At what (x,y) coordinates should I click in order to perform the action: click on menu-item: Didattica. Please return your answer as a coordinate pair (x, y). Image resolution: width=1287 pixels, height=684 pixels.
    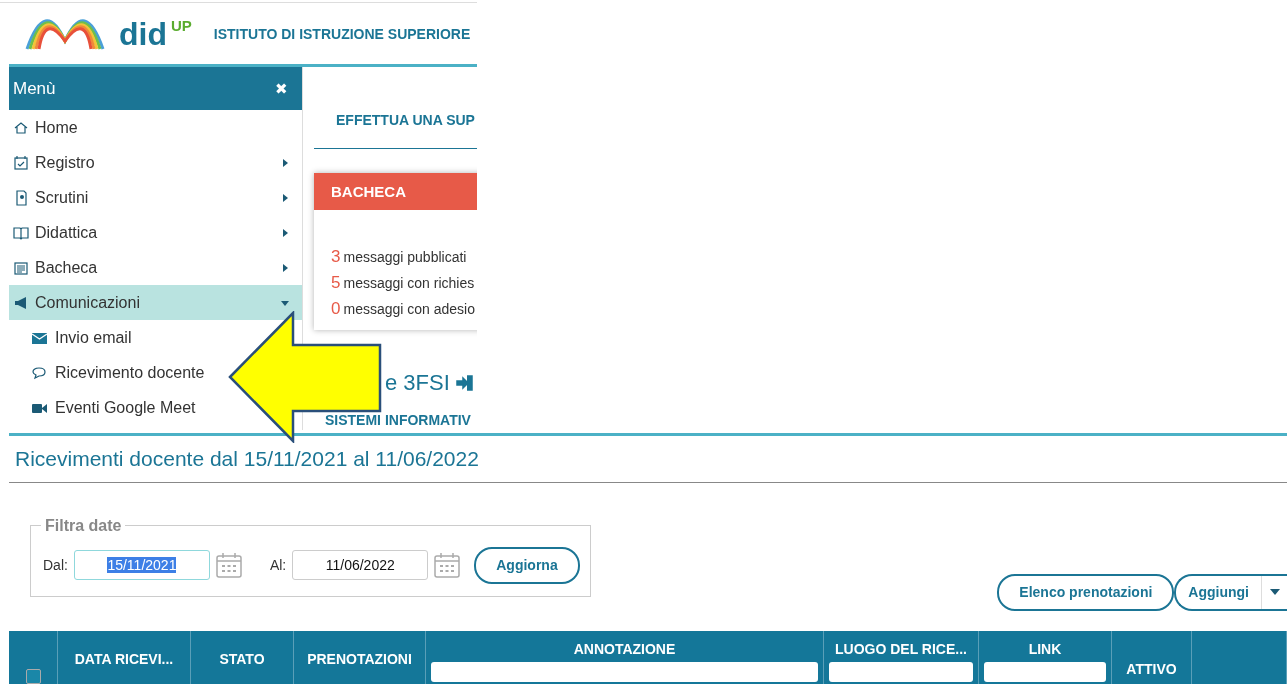
    Looking at the image, I should click on (155, 232).